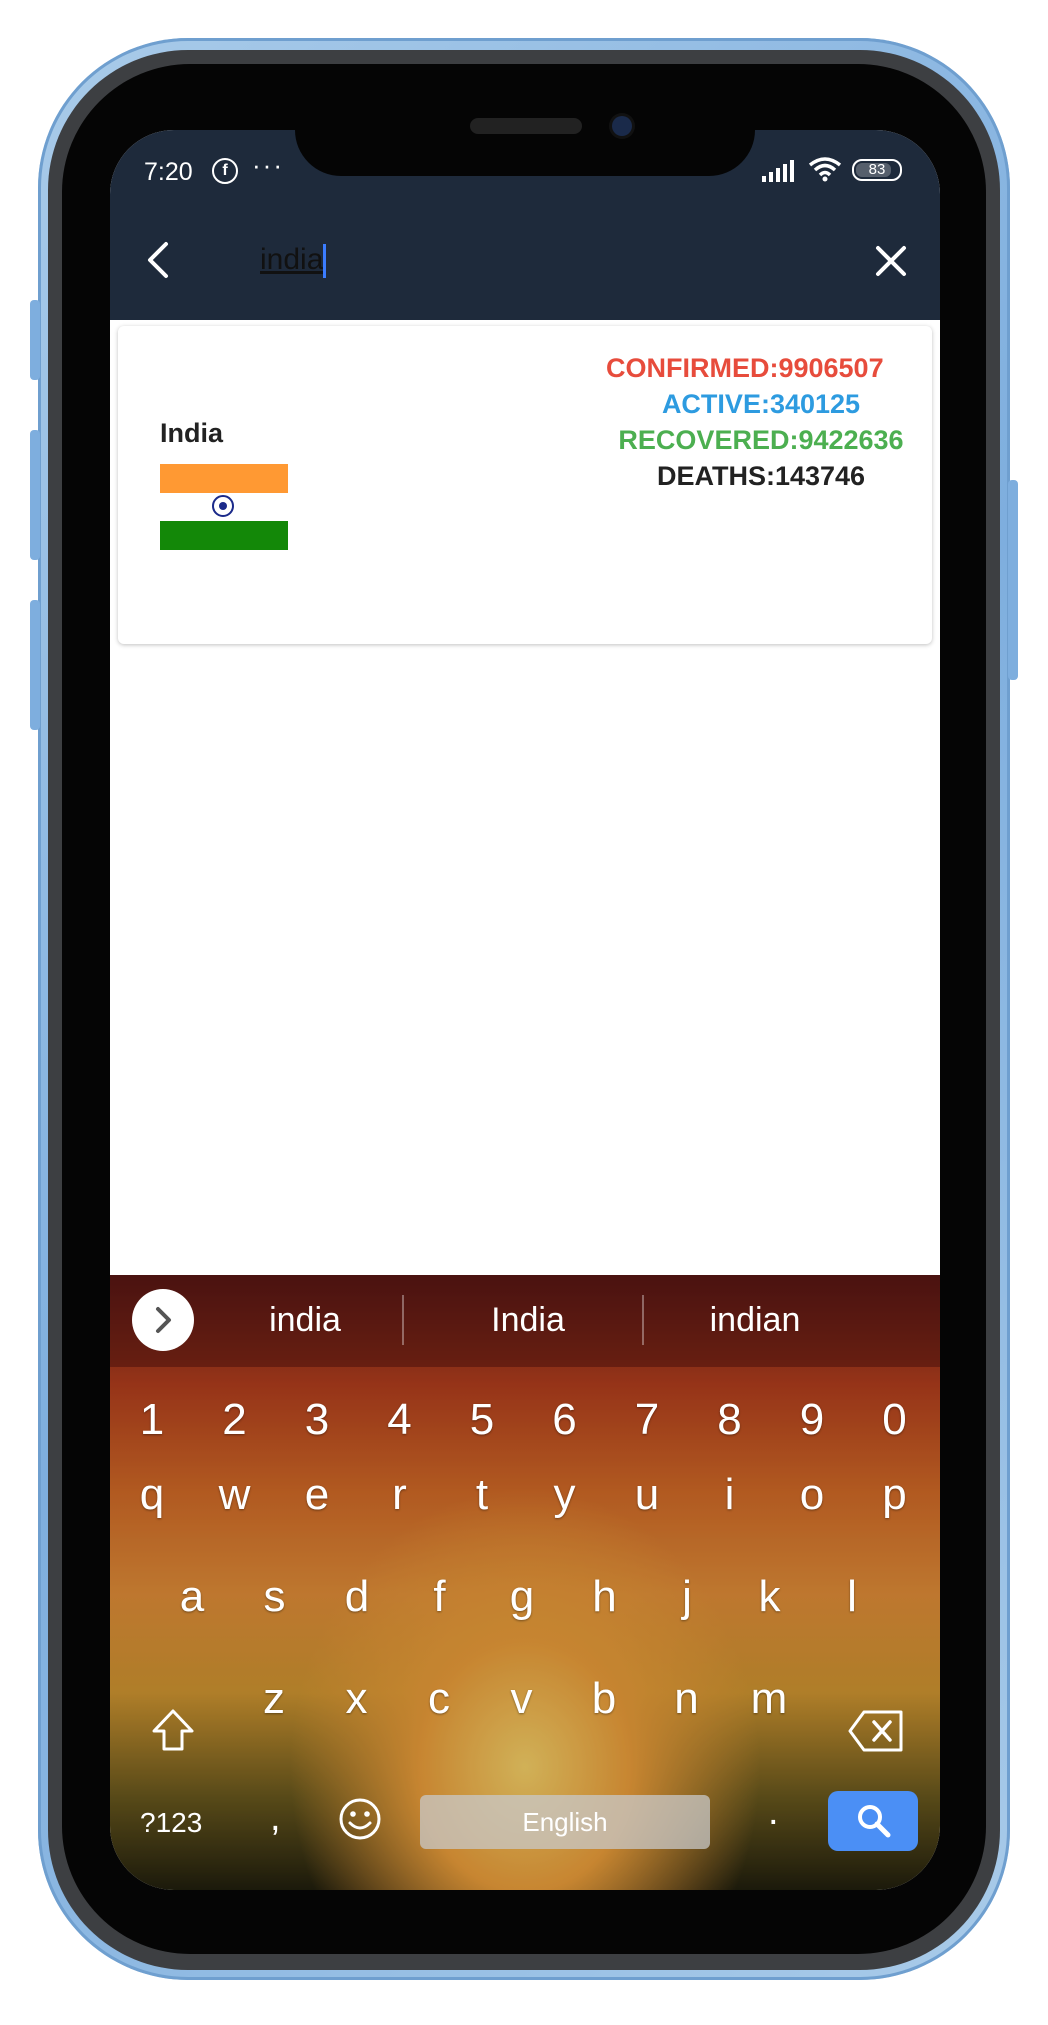 The image size is (1048, 2025). What do you see at coordinates (35, 665) in the screenshot?
I see `volume-down-button` at bounding box center [35, 665].